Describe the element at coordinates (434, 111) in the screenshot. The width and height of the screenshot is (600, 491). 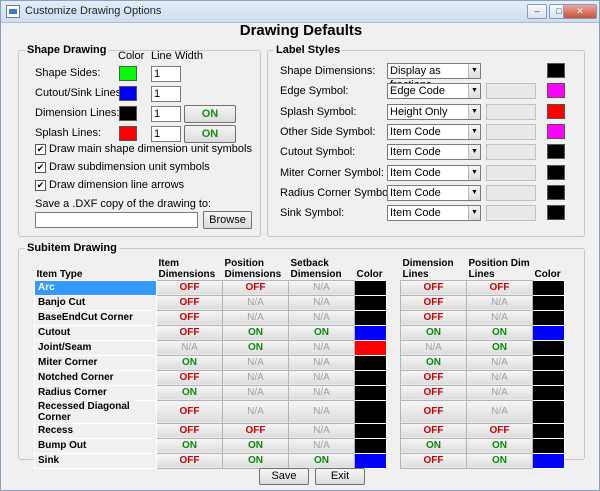
I see `label-style-select: Height Only ▼` at that location.